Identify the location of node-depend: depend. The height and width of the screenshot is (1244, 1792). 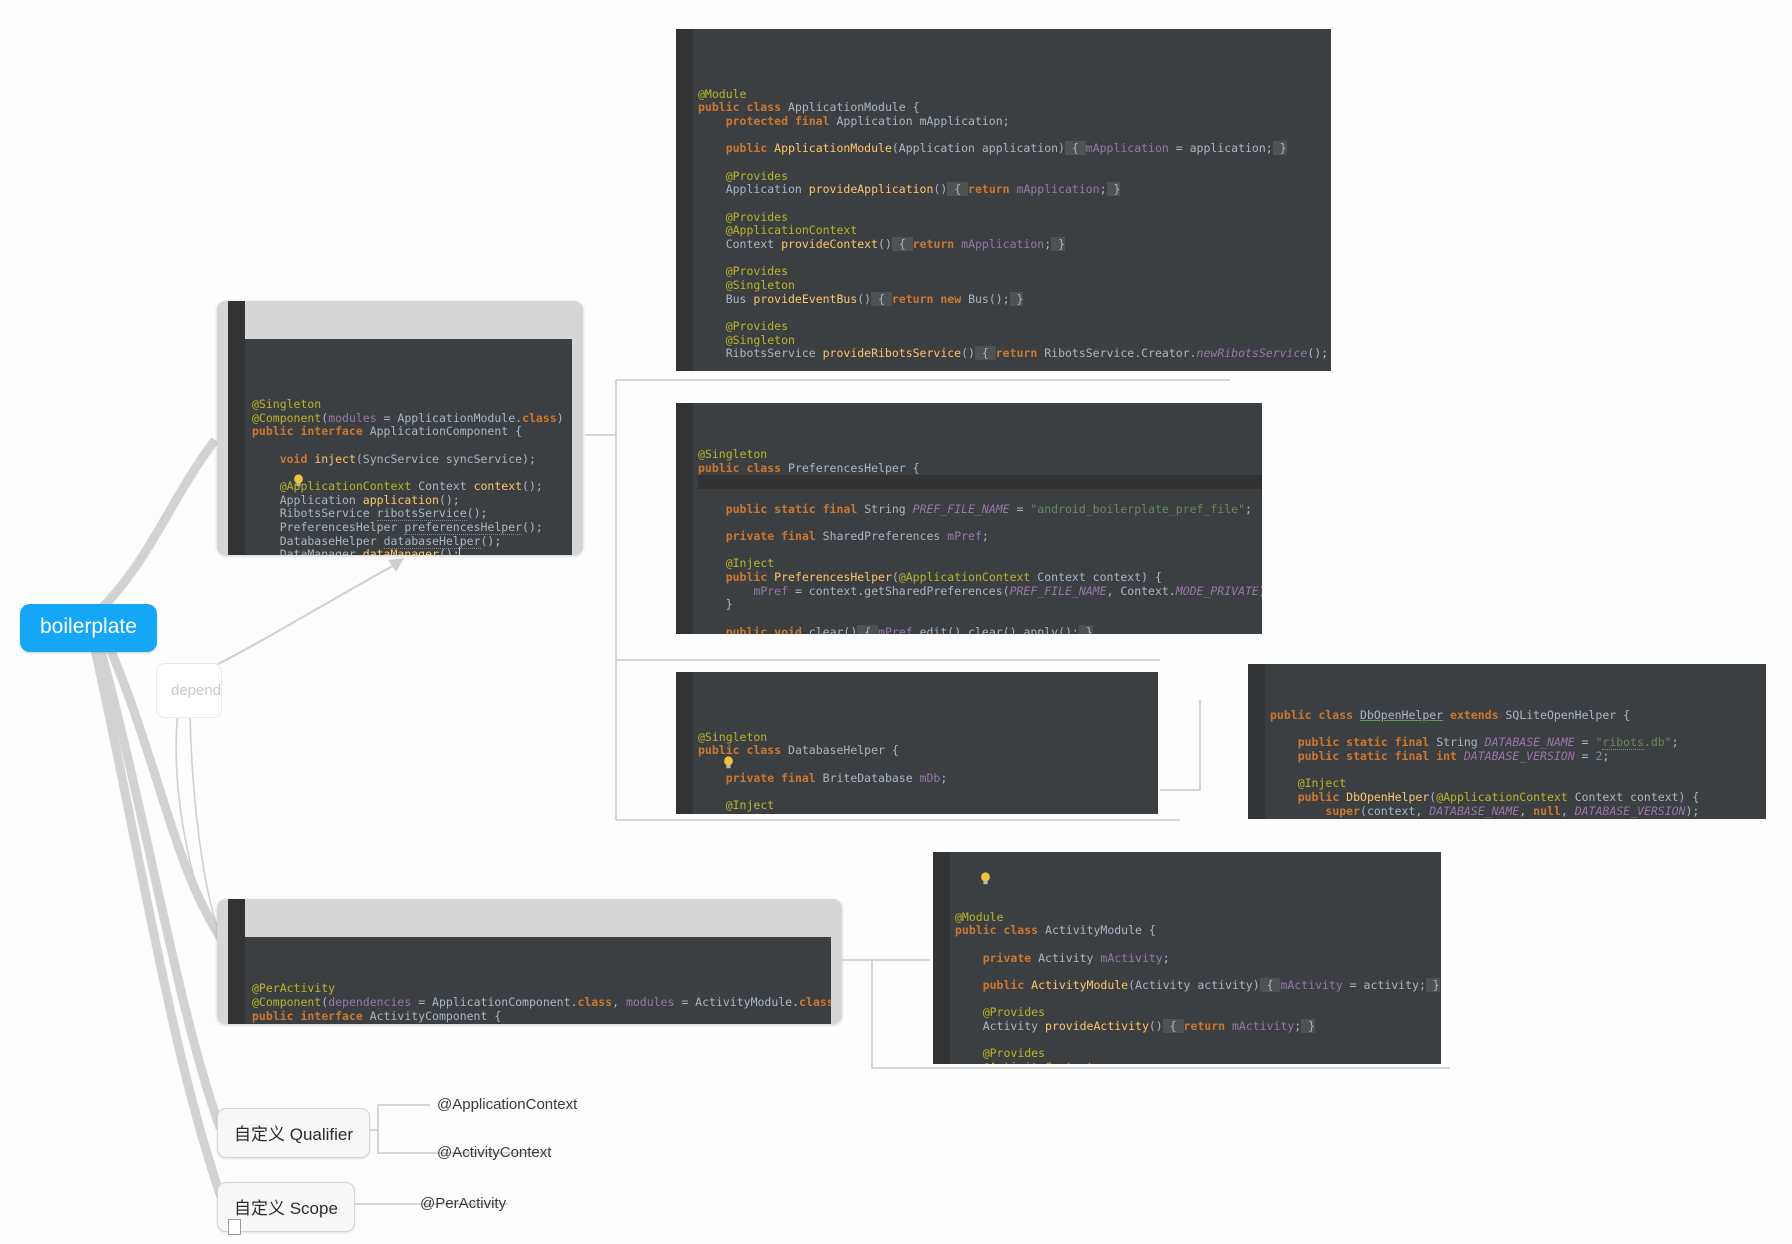
(189, 690).